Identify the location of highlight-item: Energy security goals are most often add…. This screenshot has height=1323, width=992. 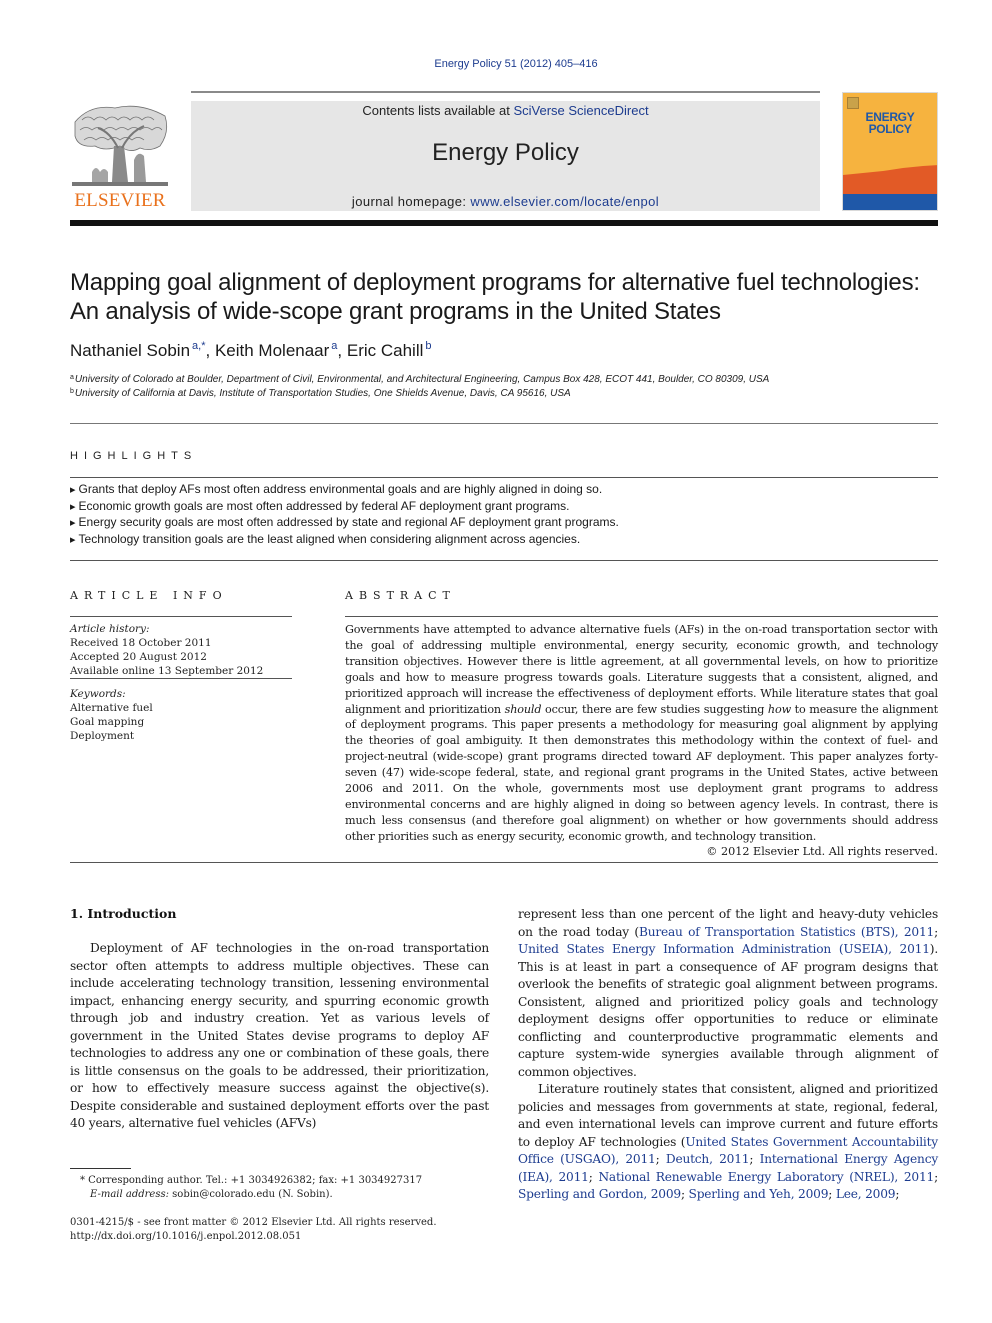
(504, 523).